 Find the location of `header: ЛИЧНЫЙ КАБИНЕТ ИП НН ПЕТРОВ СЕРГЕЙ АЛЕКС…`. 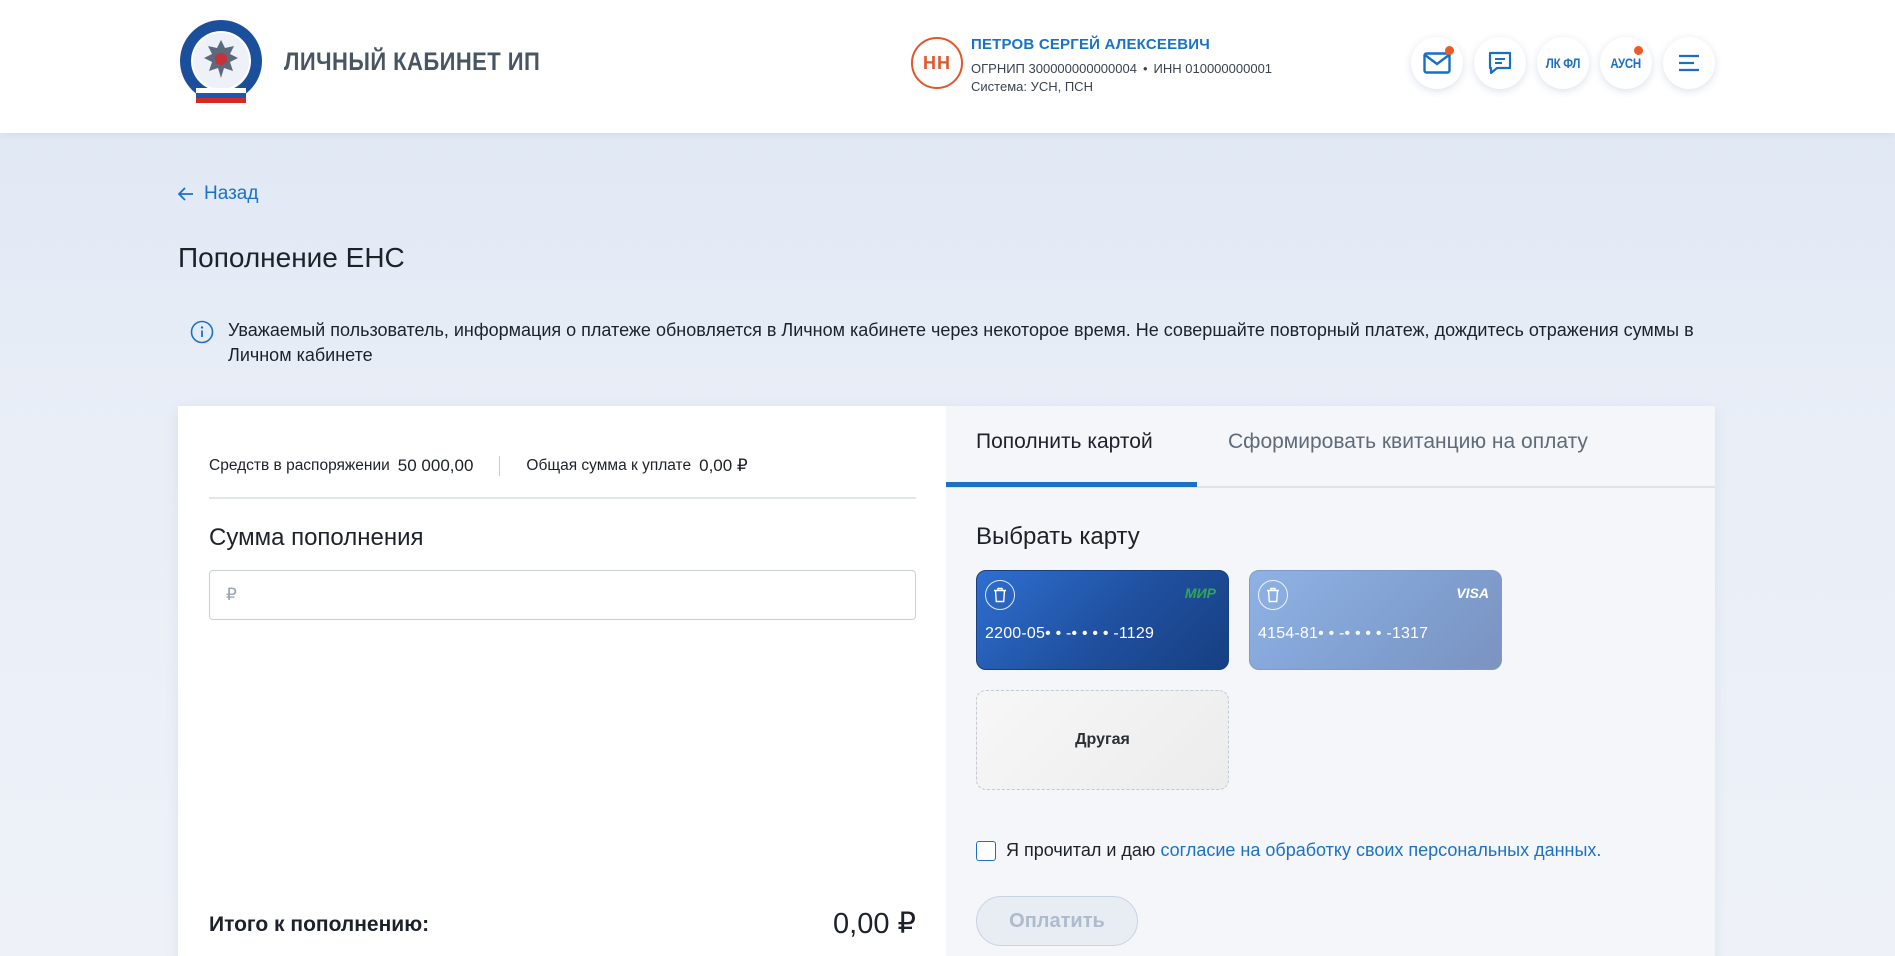

header: ЛИЧНЫЙ КАБИНЕТ ИП НН ПЕТРОВ СЕРГЕЙ АЛЕКС… is located at coordinates (947, 66).